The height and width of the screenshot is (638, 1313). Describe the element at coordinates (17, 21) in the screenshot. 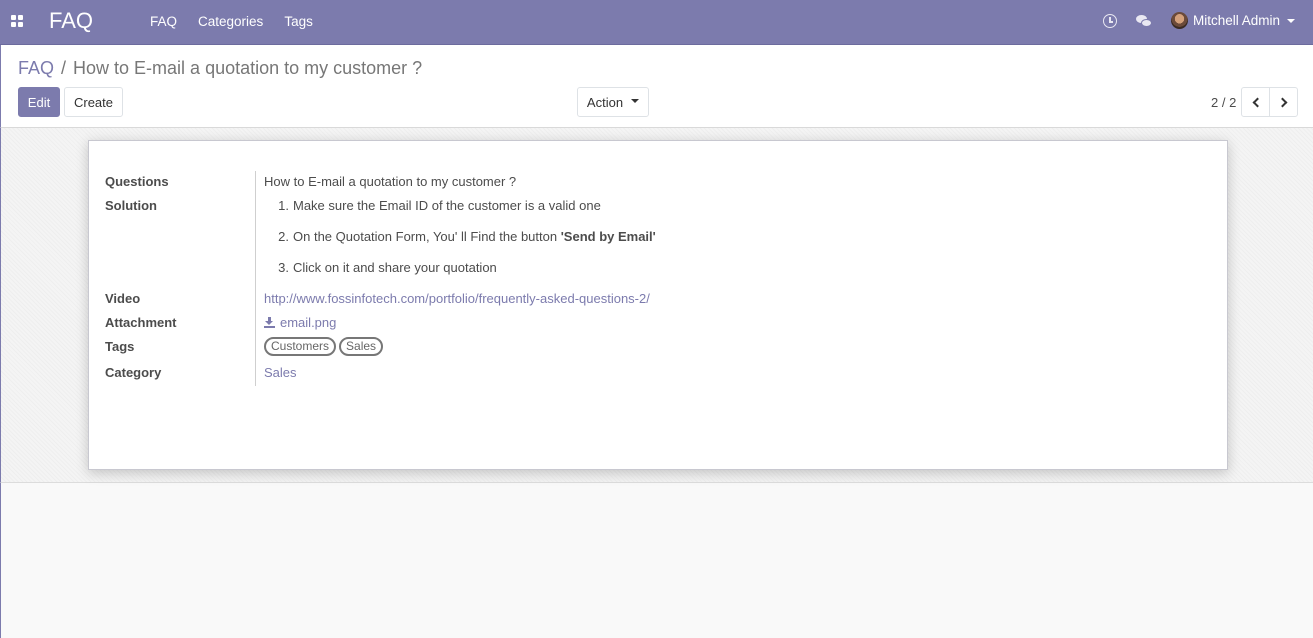

I see `apps-menu-icon` at that location.